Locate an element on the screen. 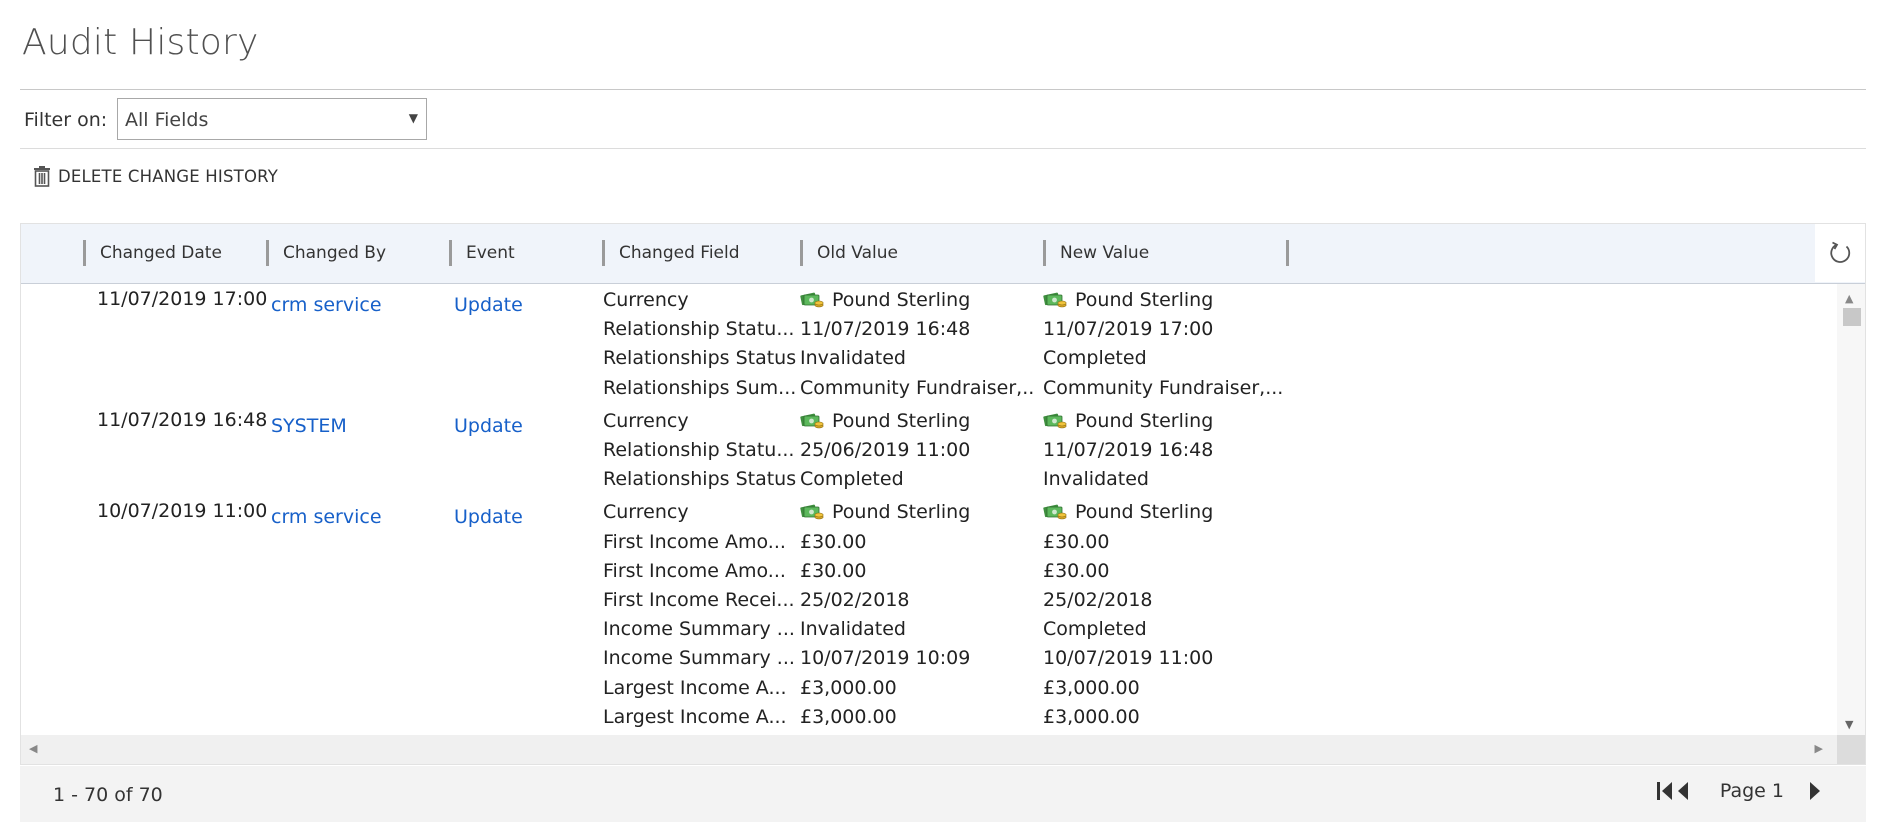 The image size is (1884, 822). column-header-changed-field: Changed Field is located at coordinates (701, 253).